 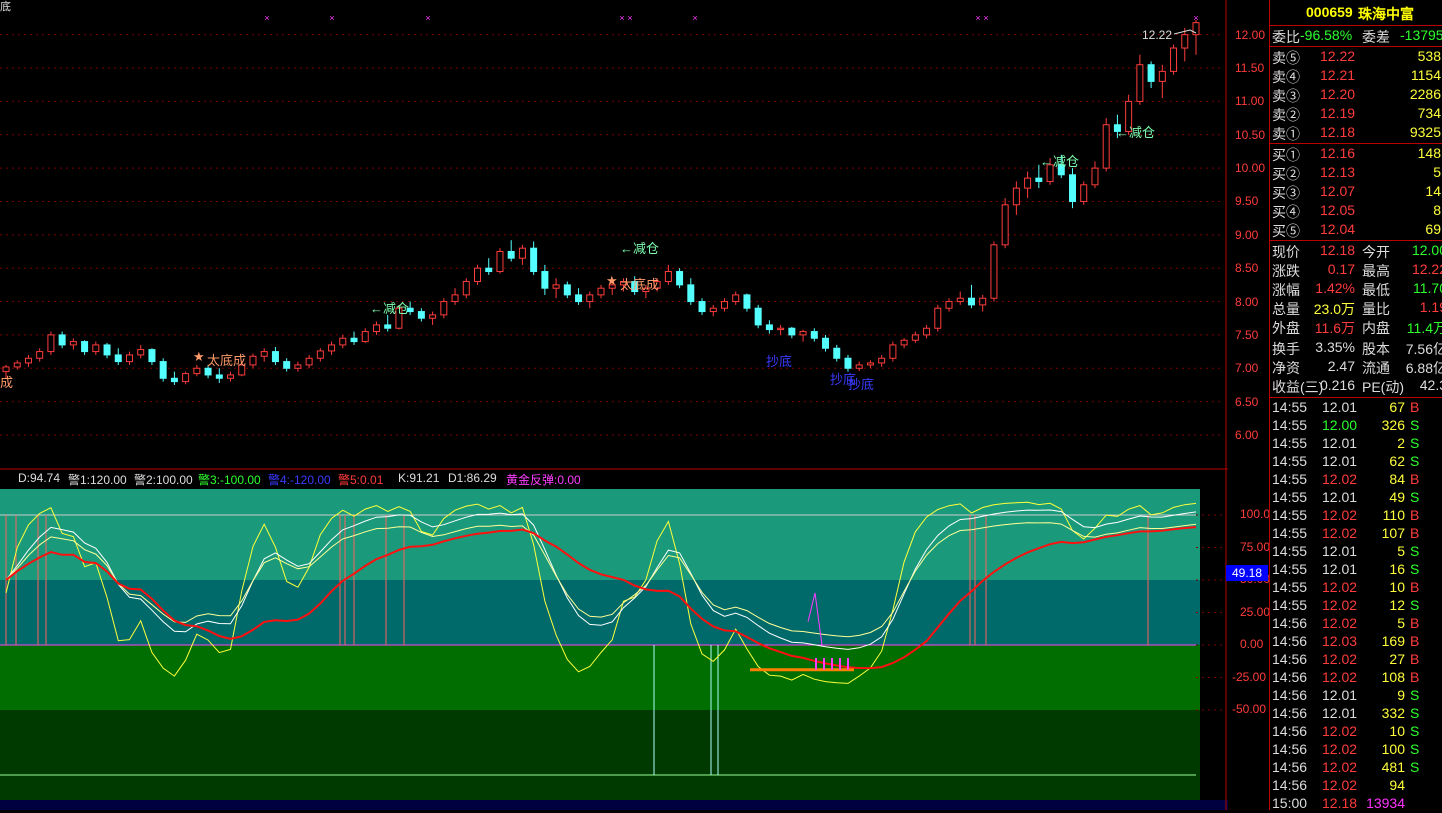 I want to click on tick-row: 14:55 12.01 5 S, so click(x=1356, y=552).